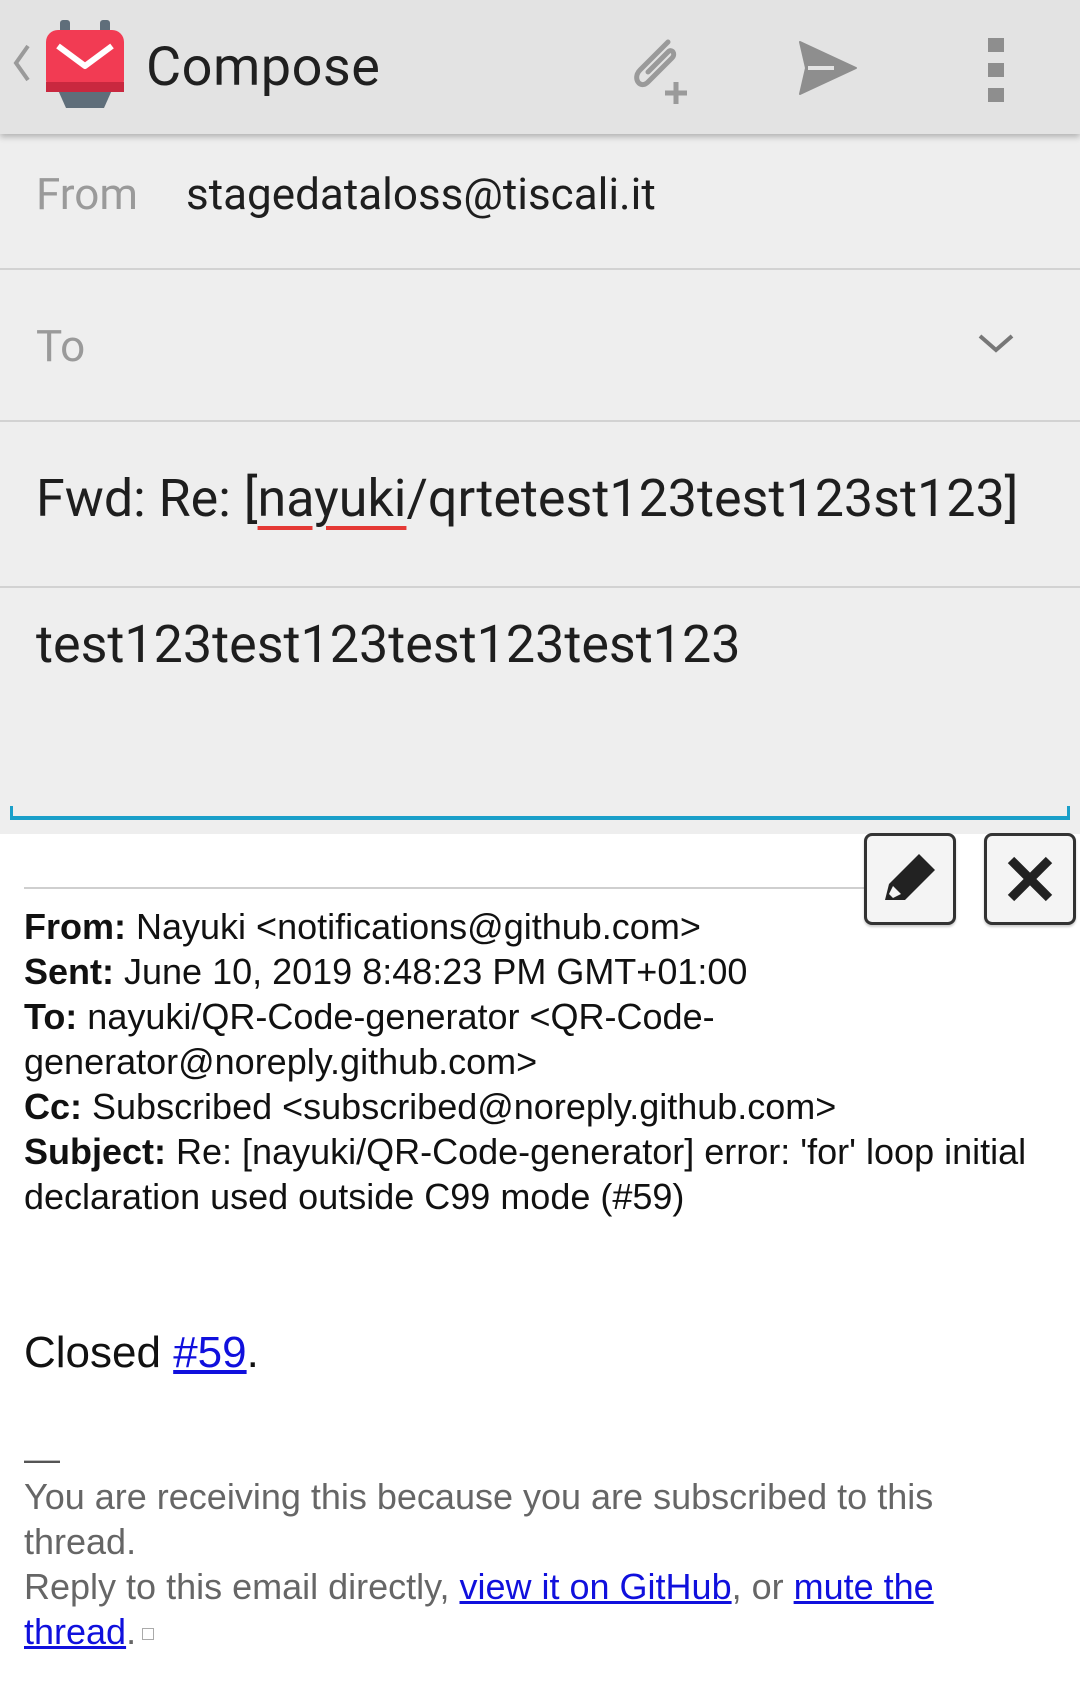 This screenshot has width=1080, height=1699. I want to click on quoted-sent-line: Sent: June 10, 2019 8:48:23 PM GMT+01:00, so click(386, 971).